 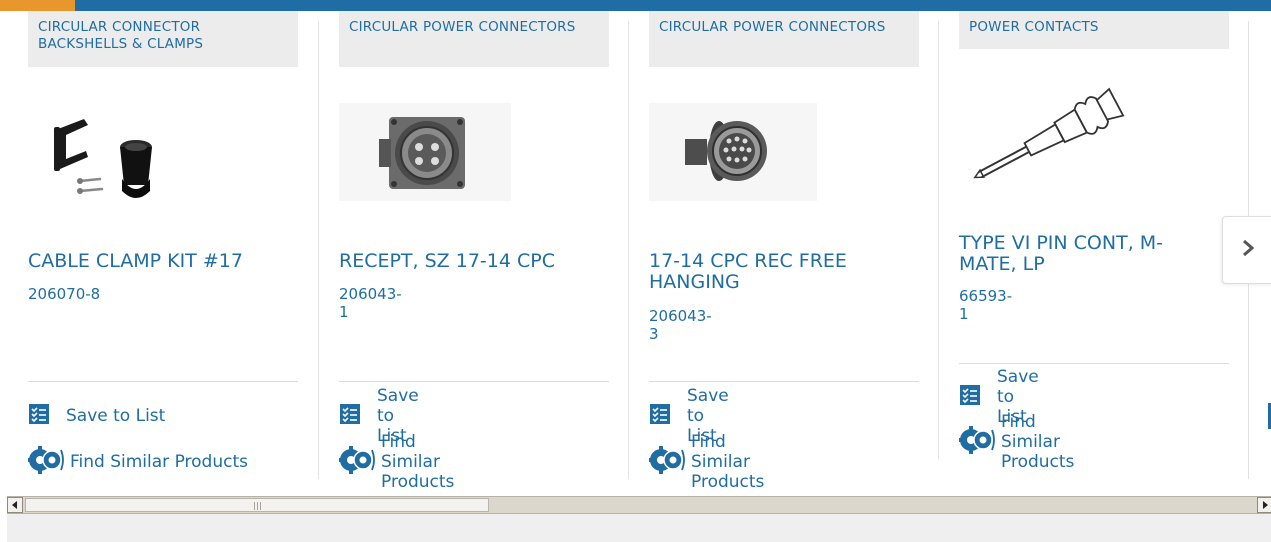 What do you see at coordinates (136, 159) in the screenshot?
I see `cable-clamp-kit-image` at bounding box center [136, 159].